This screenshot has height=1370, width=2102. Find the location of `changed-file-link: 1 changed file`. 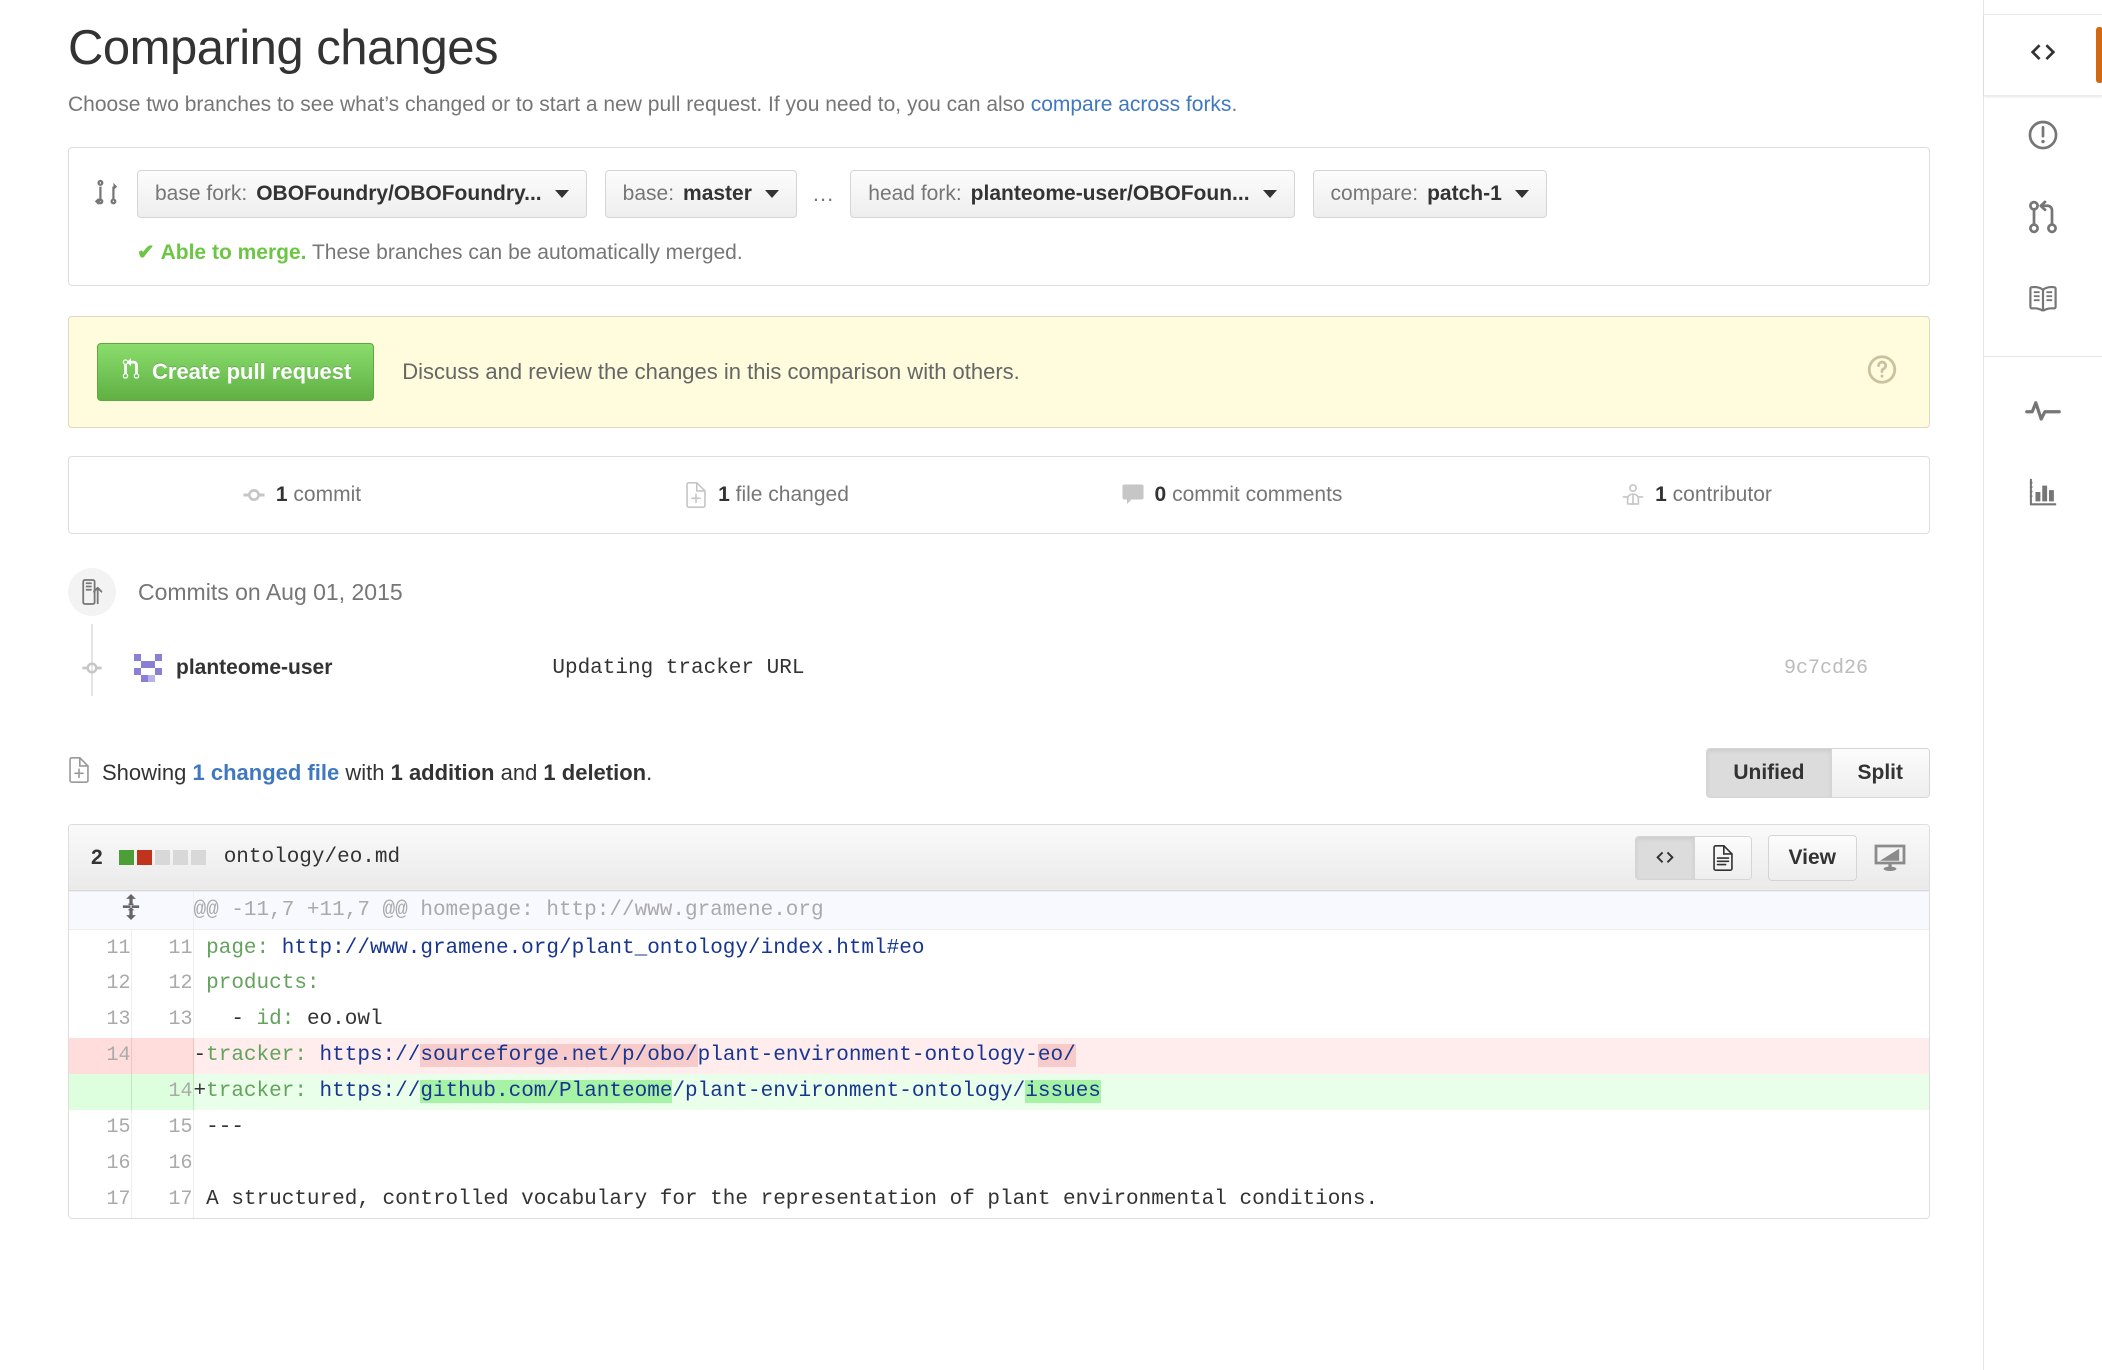

changed-file-link: 1 changed file is located at coordinates (266, 772).